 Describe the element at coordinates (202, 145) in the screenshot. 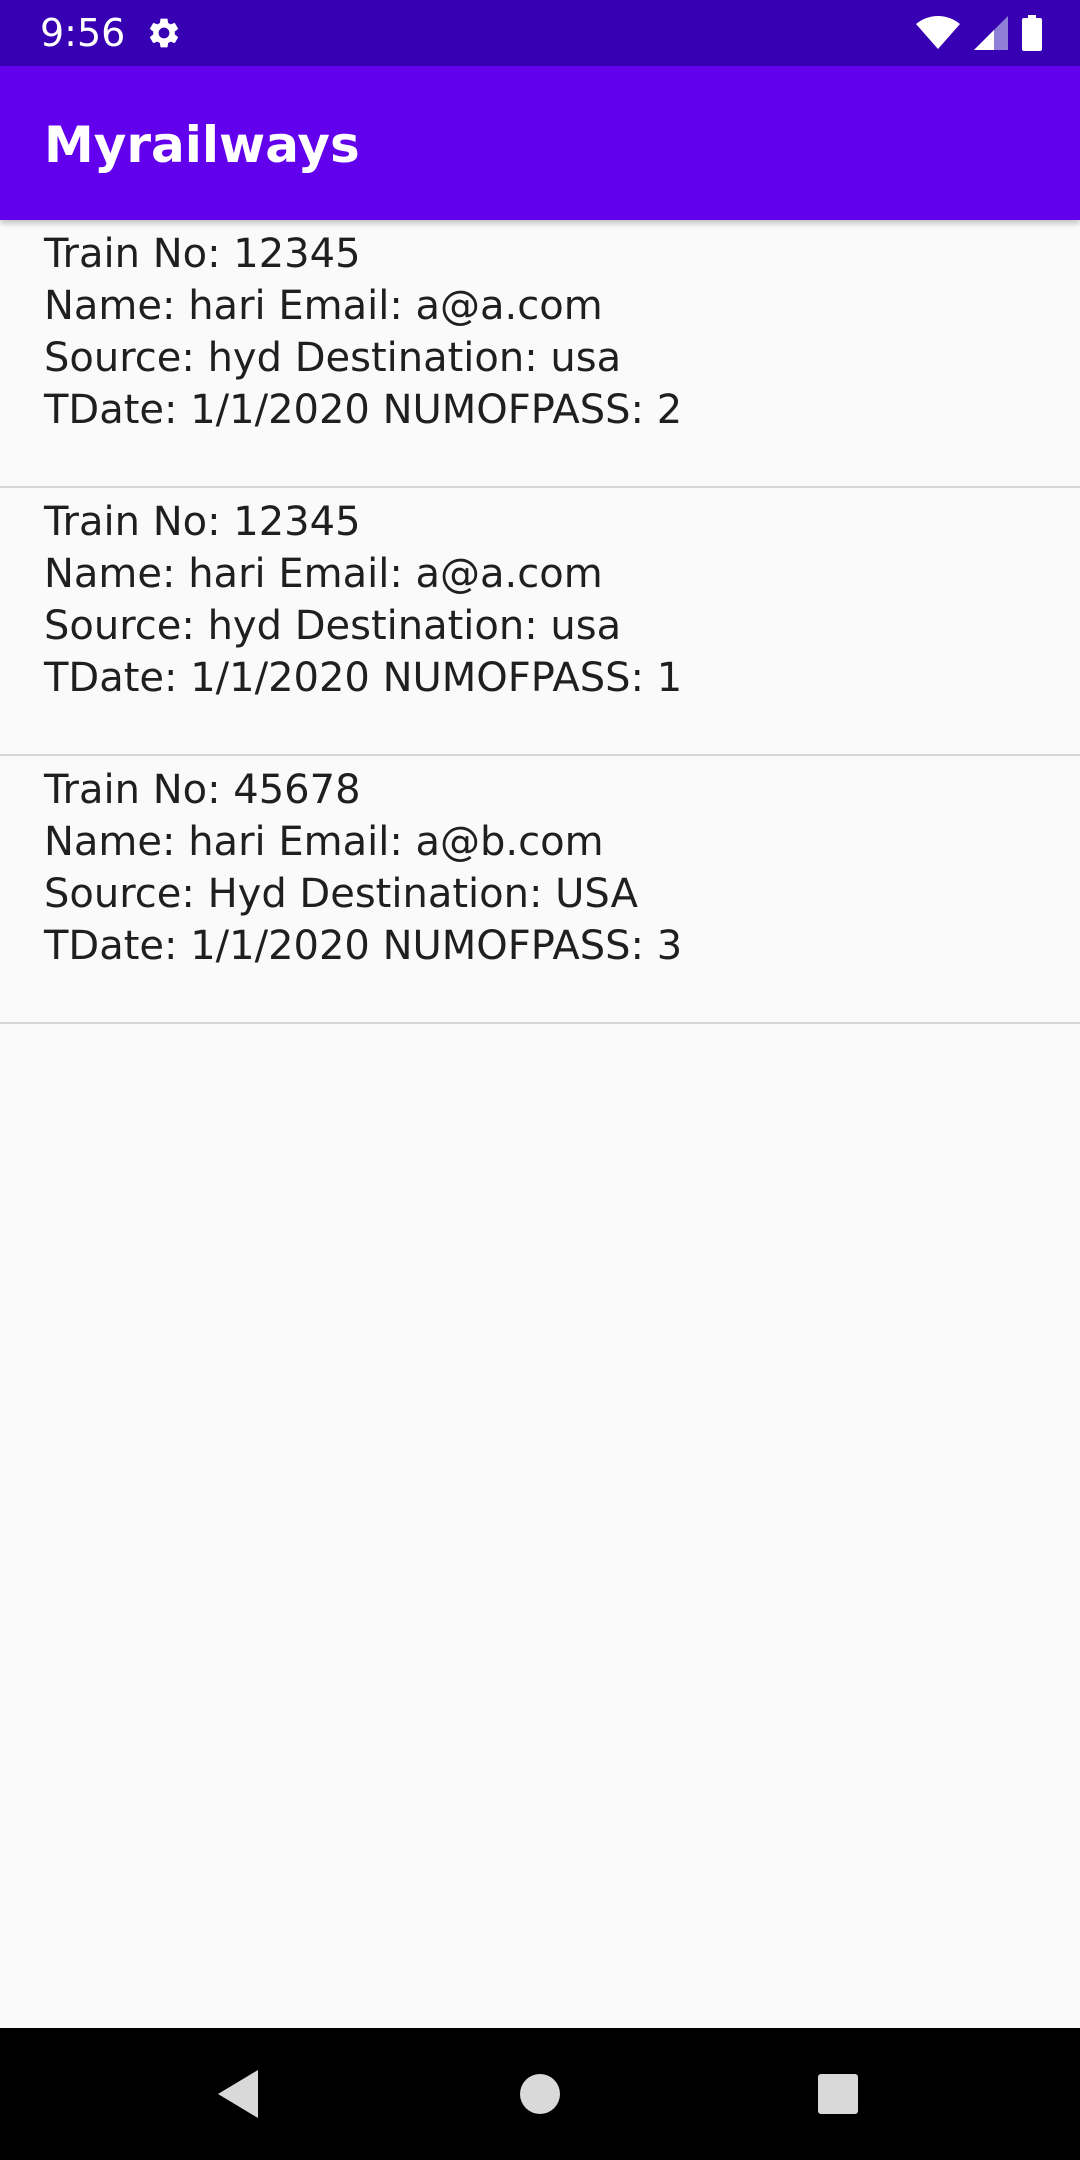

I see `app-title: Myrailways` at that location.